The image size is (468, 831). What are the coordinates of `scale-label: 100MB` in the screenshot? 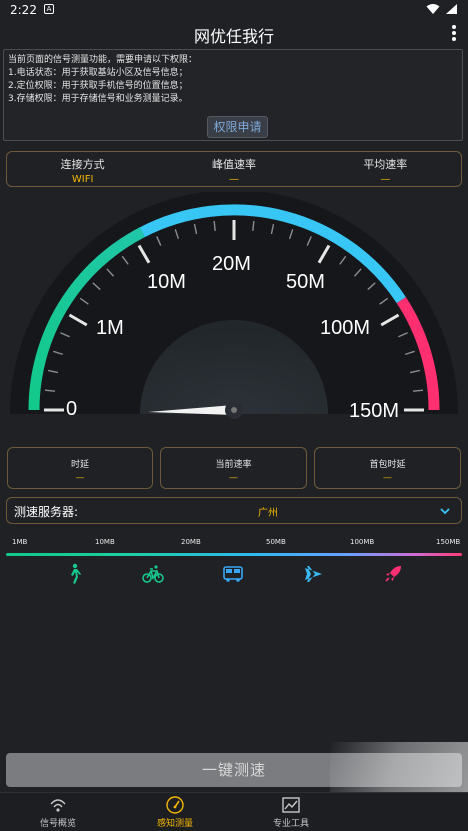 It's located at (362, 542).